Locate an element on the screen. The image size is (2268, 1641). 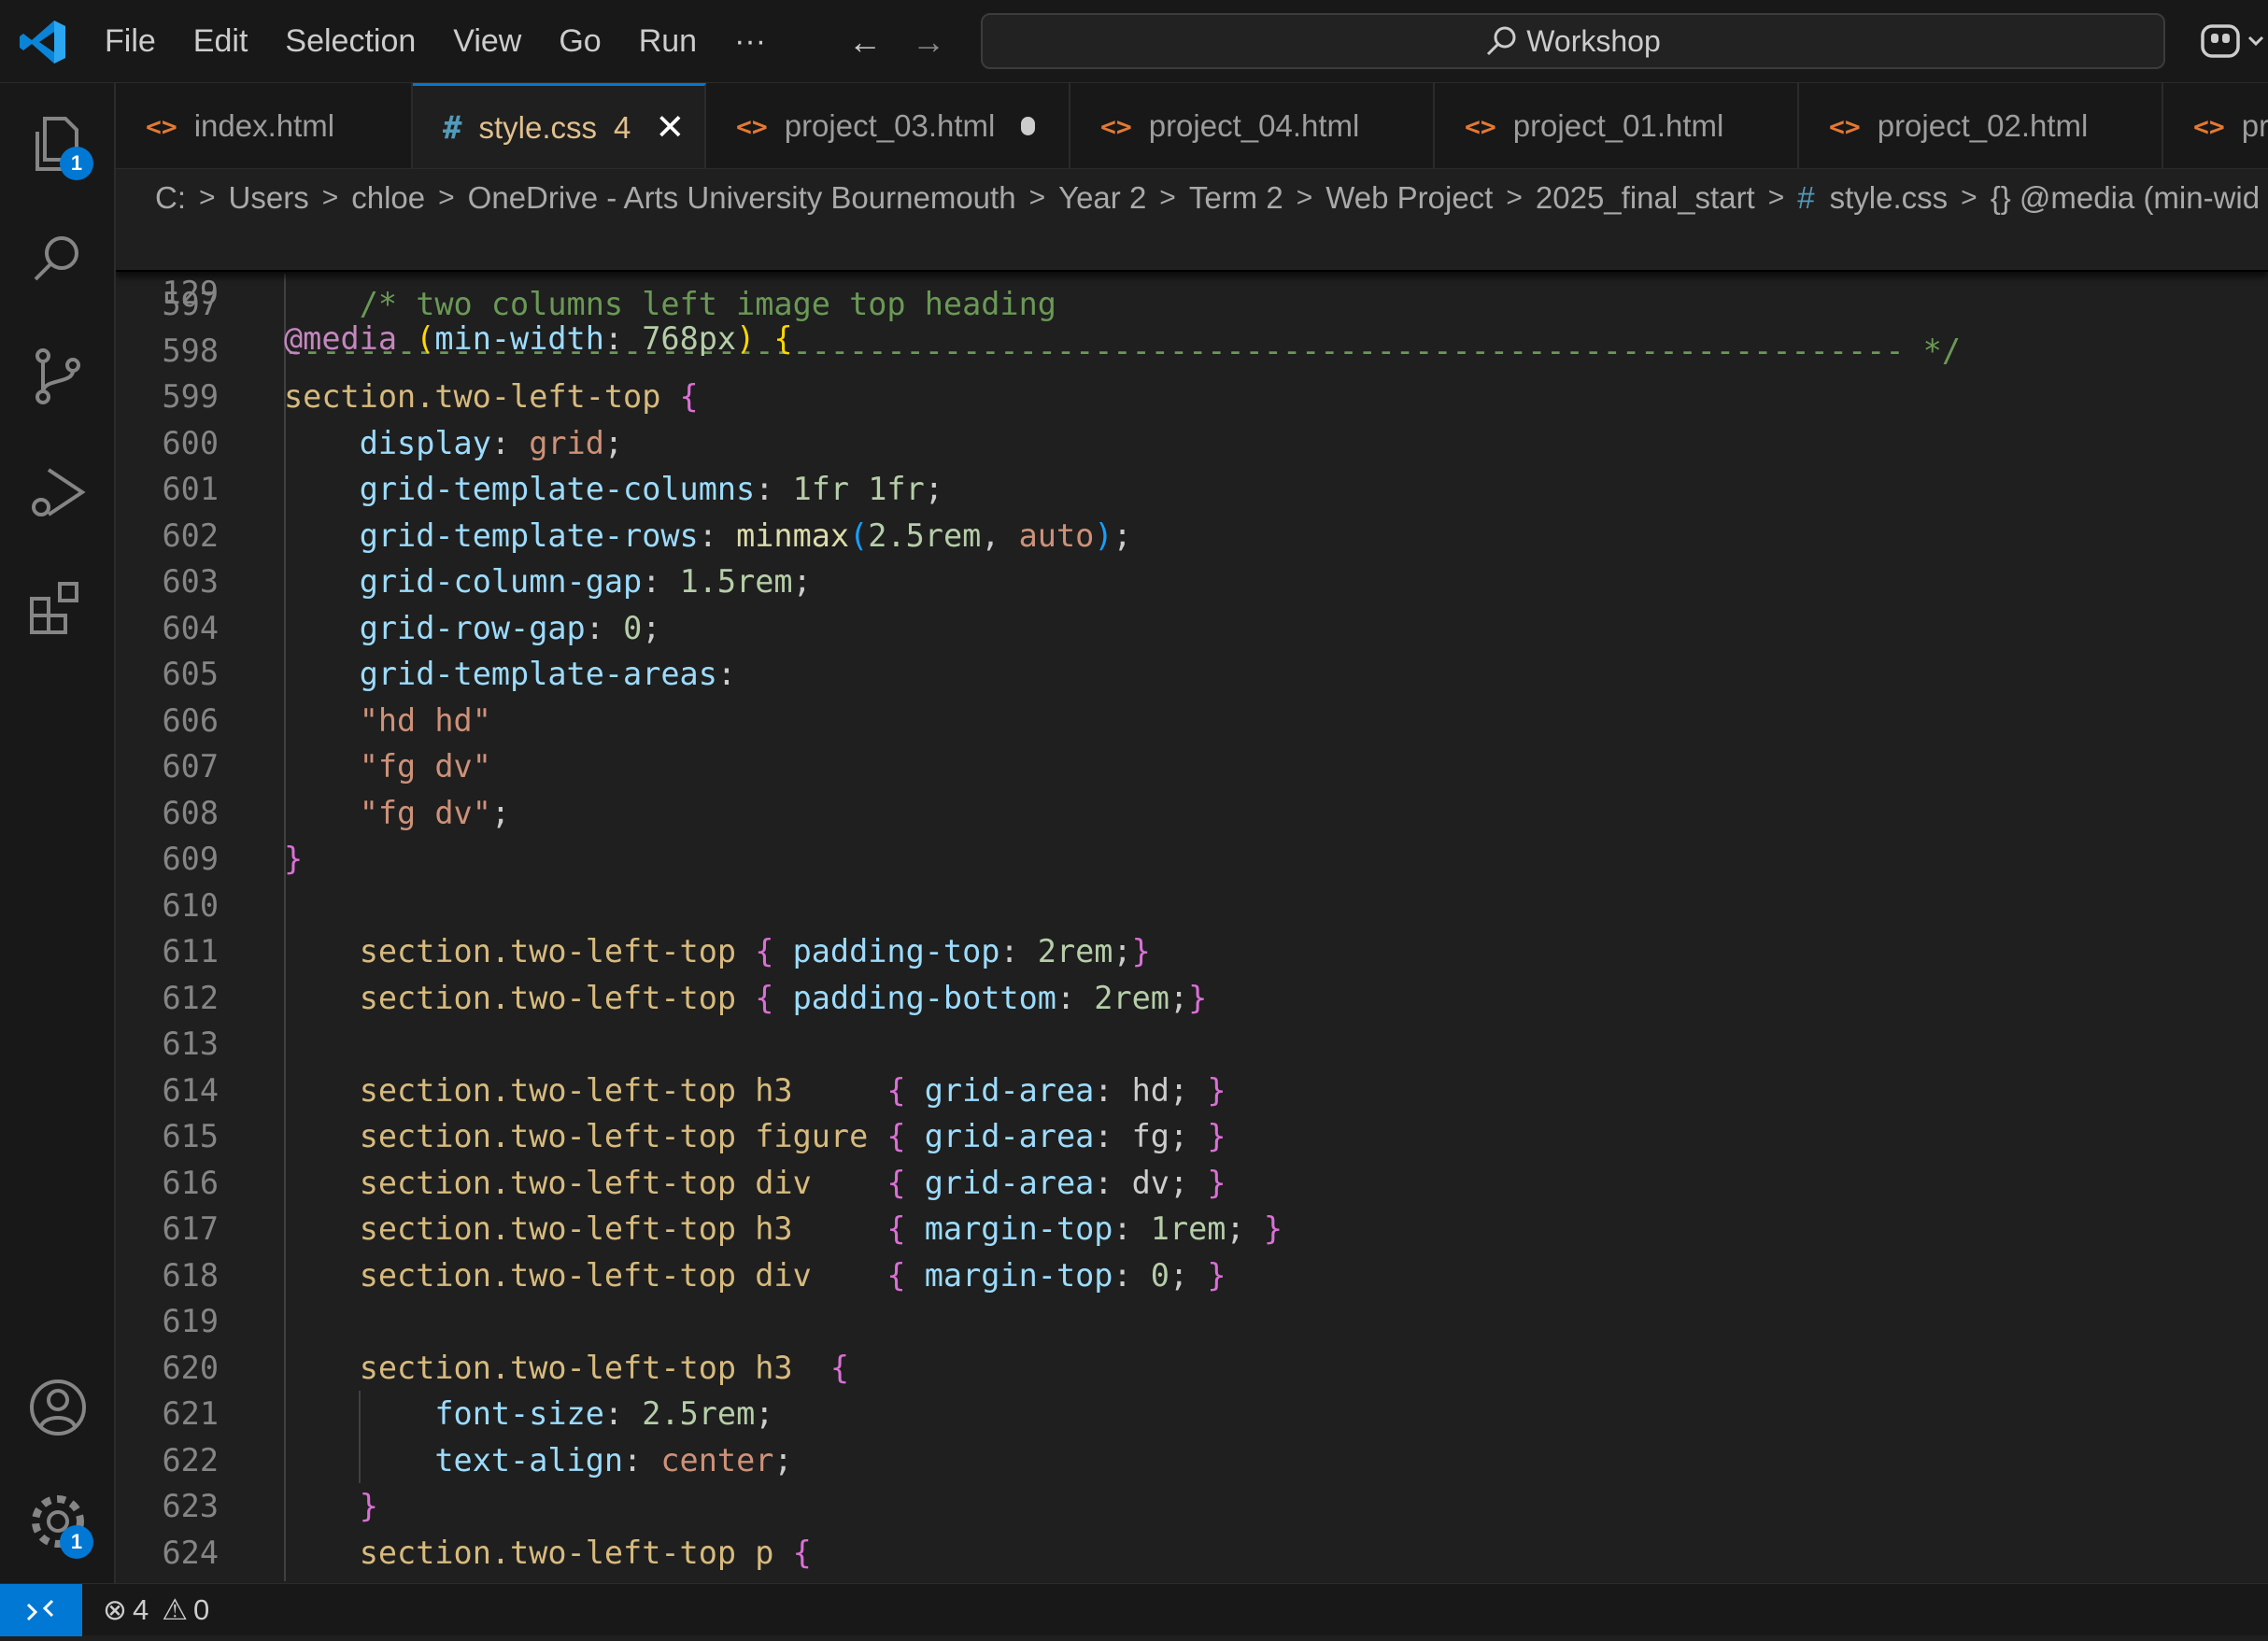
command-center-search: Workshop is located at coordinates (1573, 41).